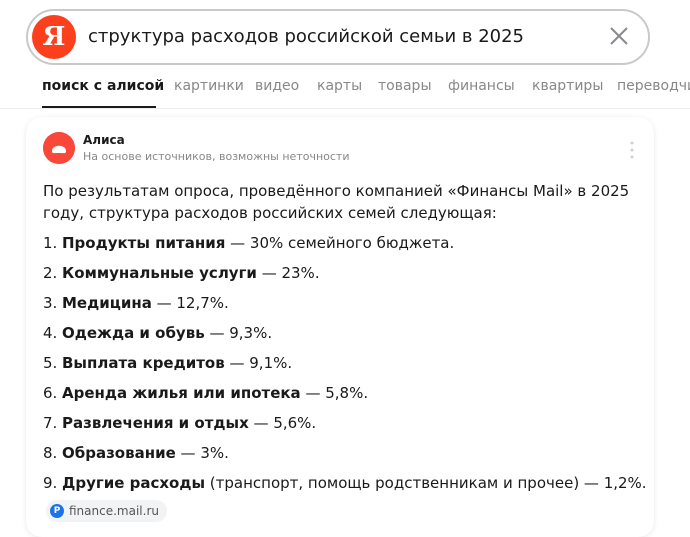 Image resolution: width=690 pixels, height=537 pixels. Describe the element at coordinates (653, 86) in the screenshot. I see `tab-translator: переводчик` at that location.